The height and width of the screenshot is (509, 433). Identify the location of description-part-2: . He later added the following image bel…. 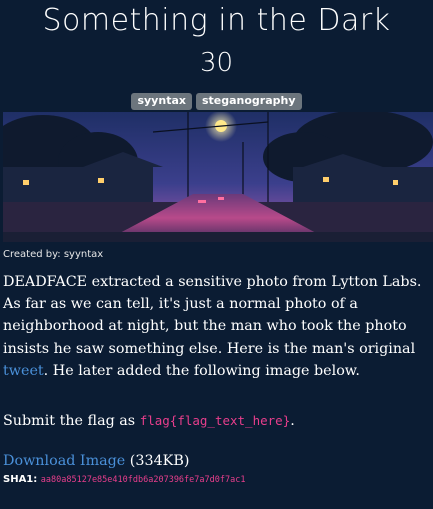
(201, 370).